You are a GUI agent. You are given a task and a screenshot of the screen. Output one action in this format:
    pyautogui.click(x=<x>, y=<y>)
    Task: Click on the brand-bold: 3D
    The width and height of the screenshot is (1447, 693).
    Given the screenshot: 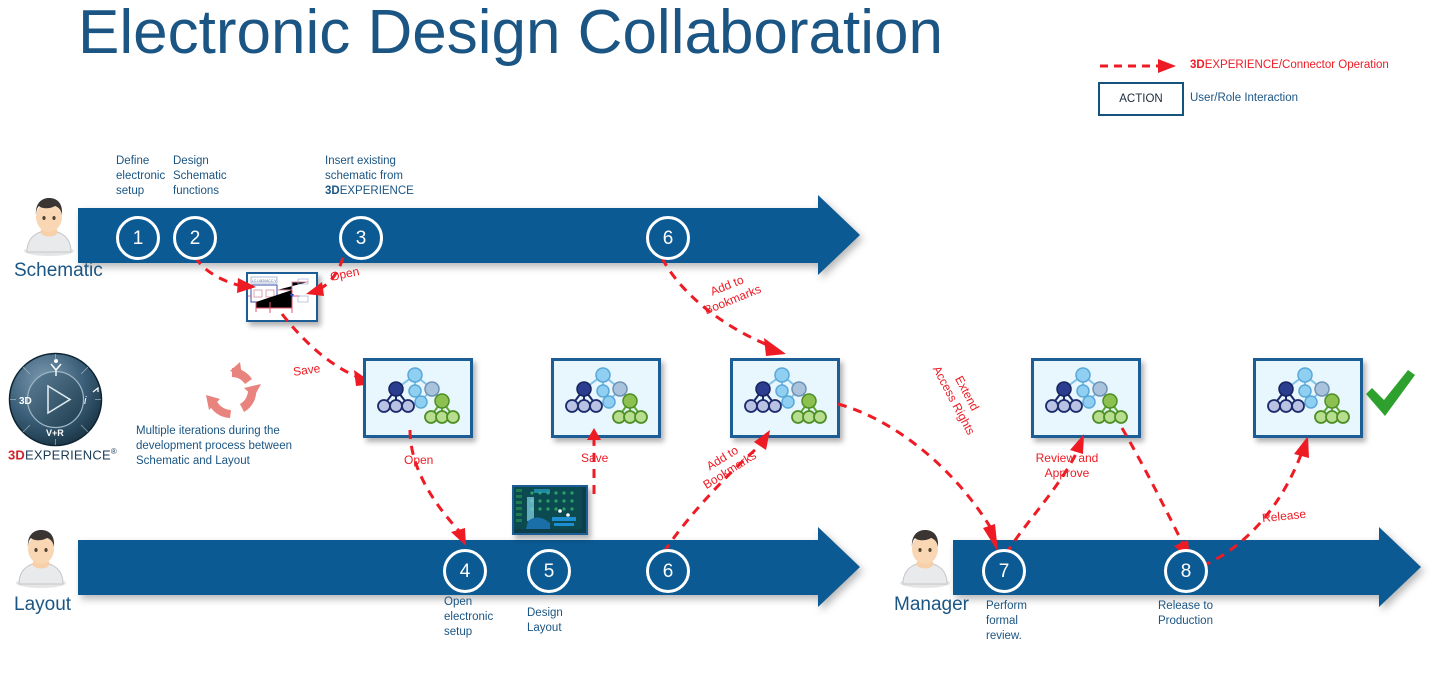 What is the action you would take?
    pyautogui.click(x=17, y=455)
    